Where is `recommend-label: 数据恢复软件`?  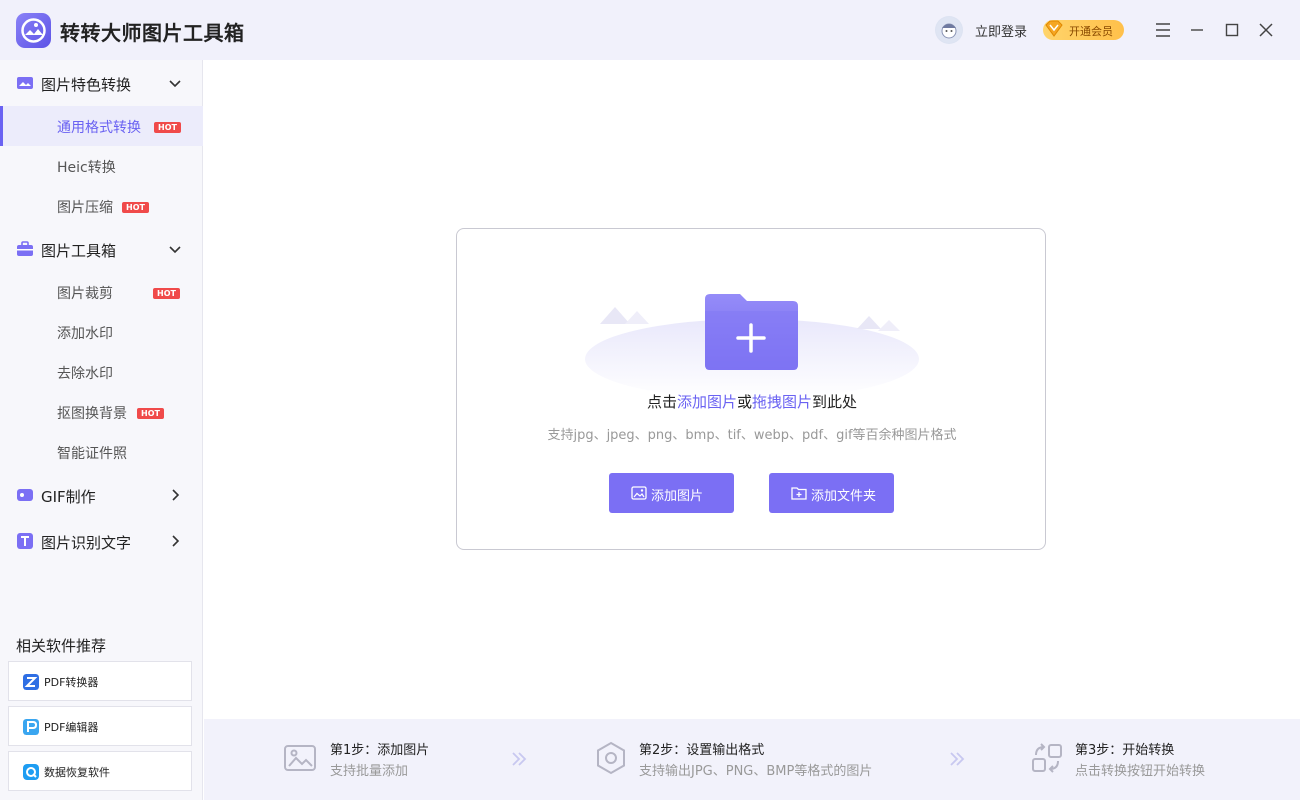 recommend-label: 数据恢复软件 is located at coordinates (77, 772).